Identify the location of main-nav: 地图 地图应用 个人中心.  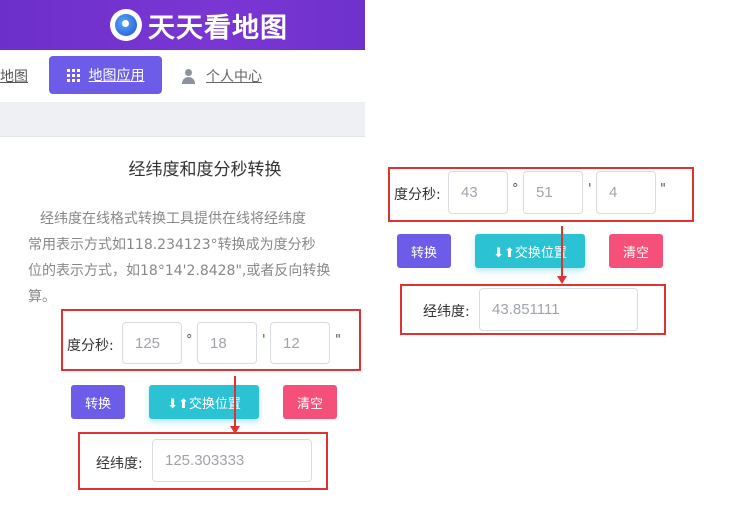
(182, 76).